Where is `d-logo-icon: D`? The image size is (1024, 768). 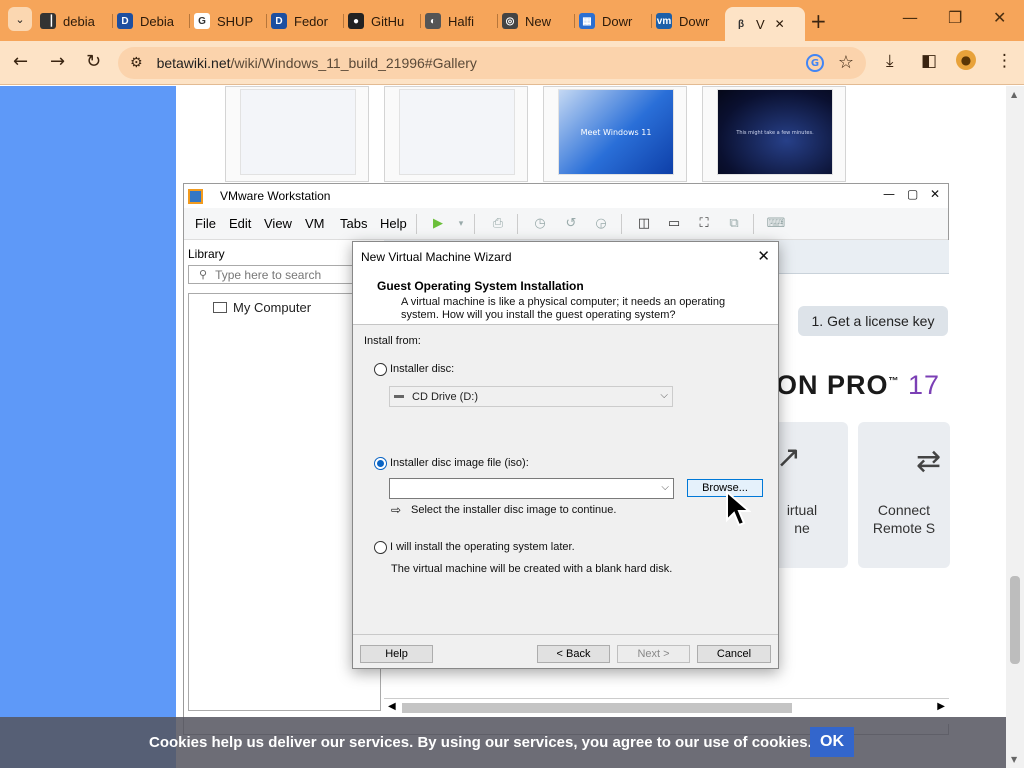 d-logo-icon: D is located at coordinates (125, 21).